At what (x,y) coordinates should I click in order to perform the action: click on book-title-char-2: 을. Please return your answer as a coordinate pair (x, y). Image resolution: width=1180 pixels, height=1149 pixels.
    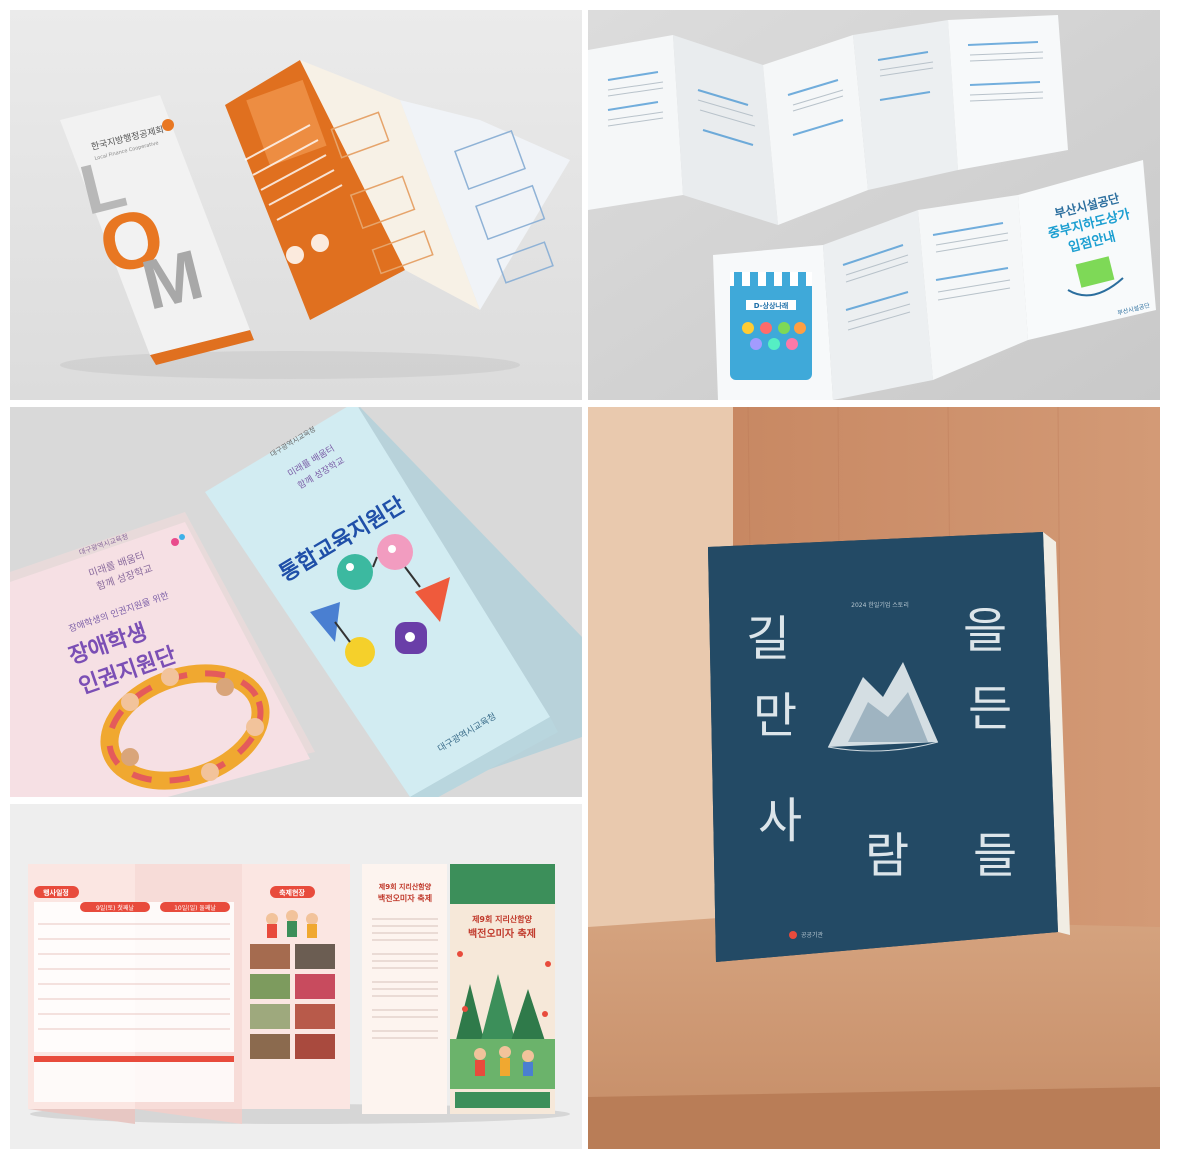
    Looking at the image, I should click on (985, 631).